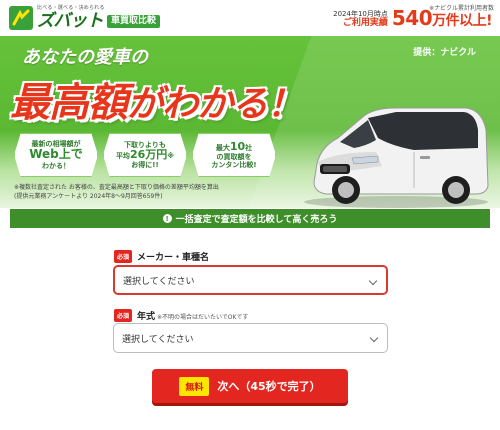 The image size is (500, 430). Describe the element at coordinates (203, 317) in the screenshot. I see `year-hint: ※不明の場合はだいたいでOKです` at that location.